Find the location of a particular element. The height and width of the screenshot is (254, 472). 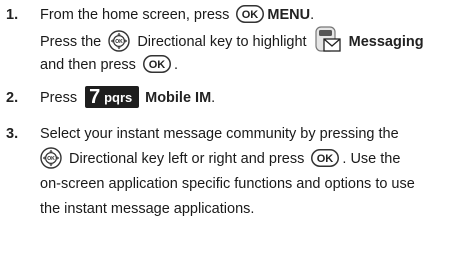

step-line: From the home screen, press MENU. is located at coordinates (255, 15).